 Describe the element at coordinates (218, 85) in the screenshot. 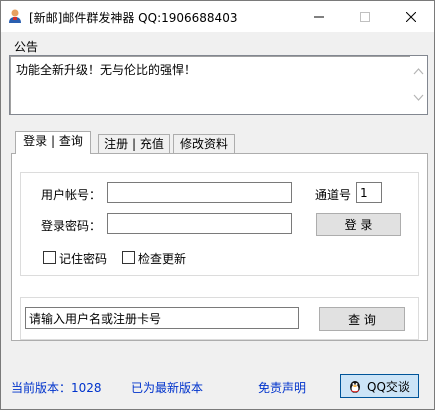

I see `notice-textarea: 功能全新升级！无与伦比的强悍！` at that location.